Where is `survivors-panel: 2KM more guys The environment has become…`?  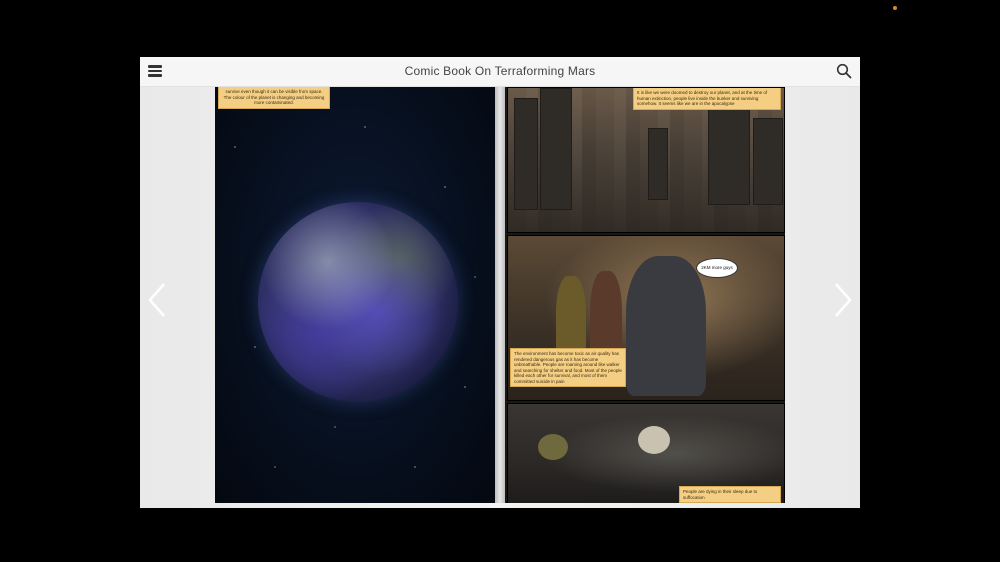
survivors-panel: 2KM more guys The environment has become… is located at coordinates (646, 318).